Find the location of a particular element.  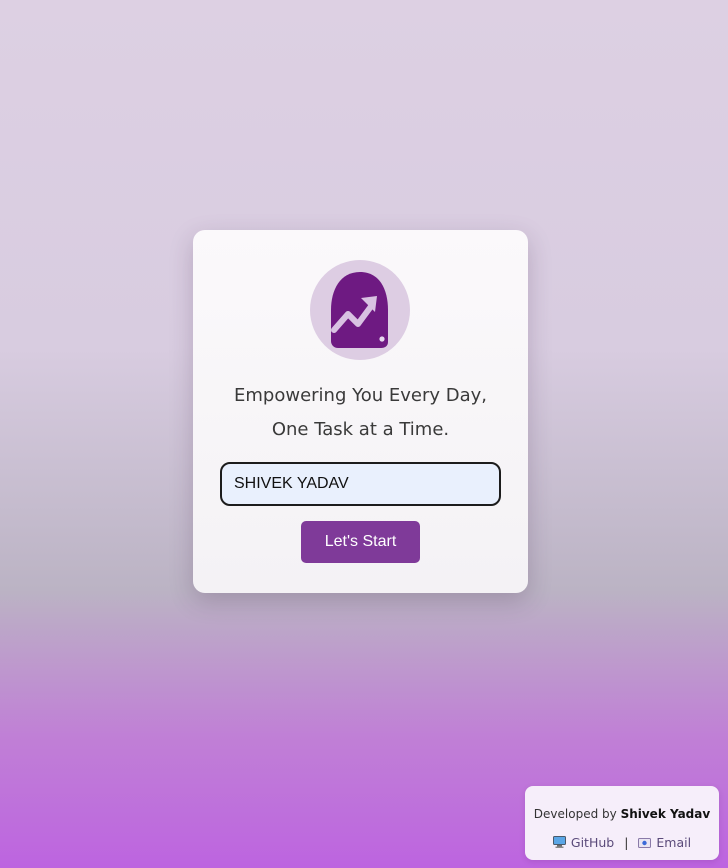

footer-links: GitHub | Email is located at coordinates (622, 842).